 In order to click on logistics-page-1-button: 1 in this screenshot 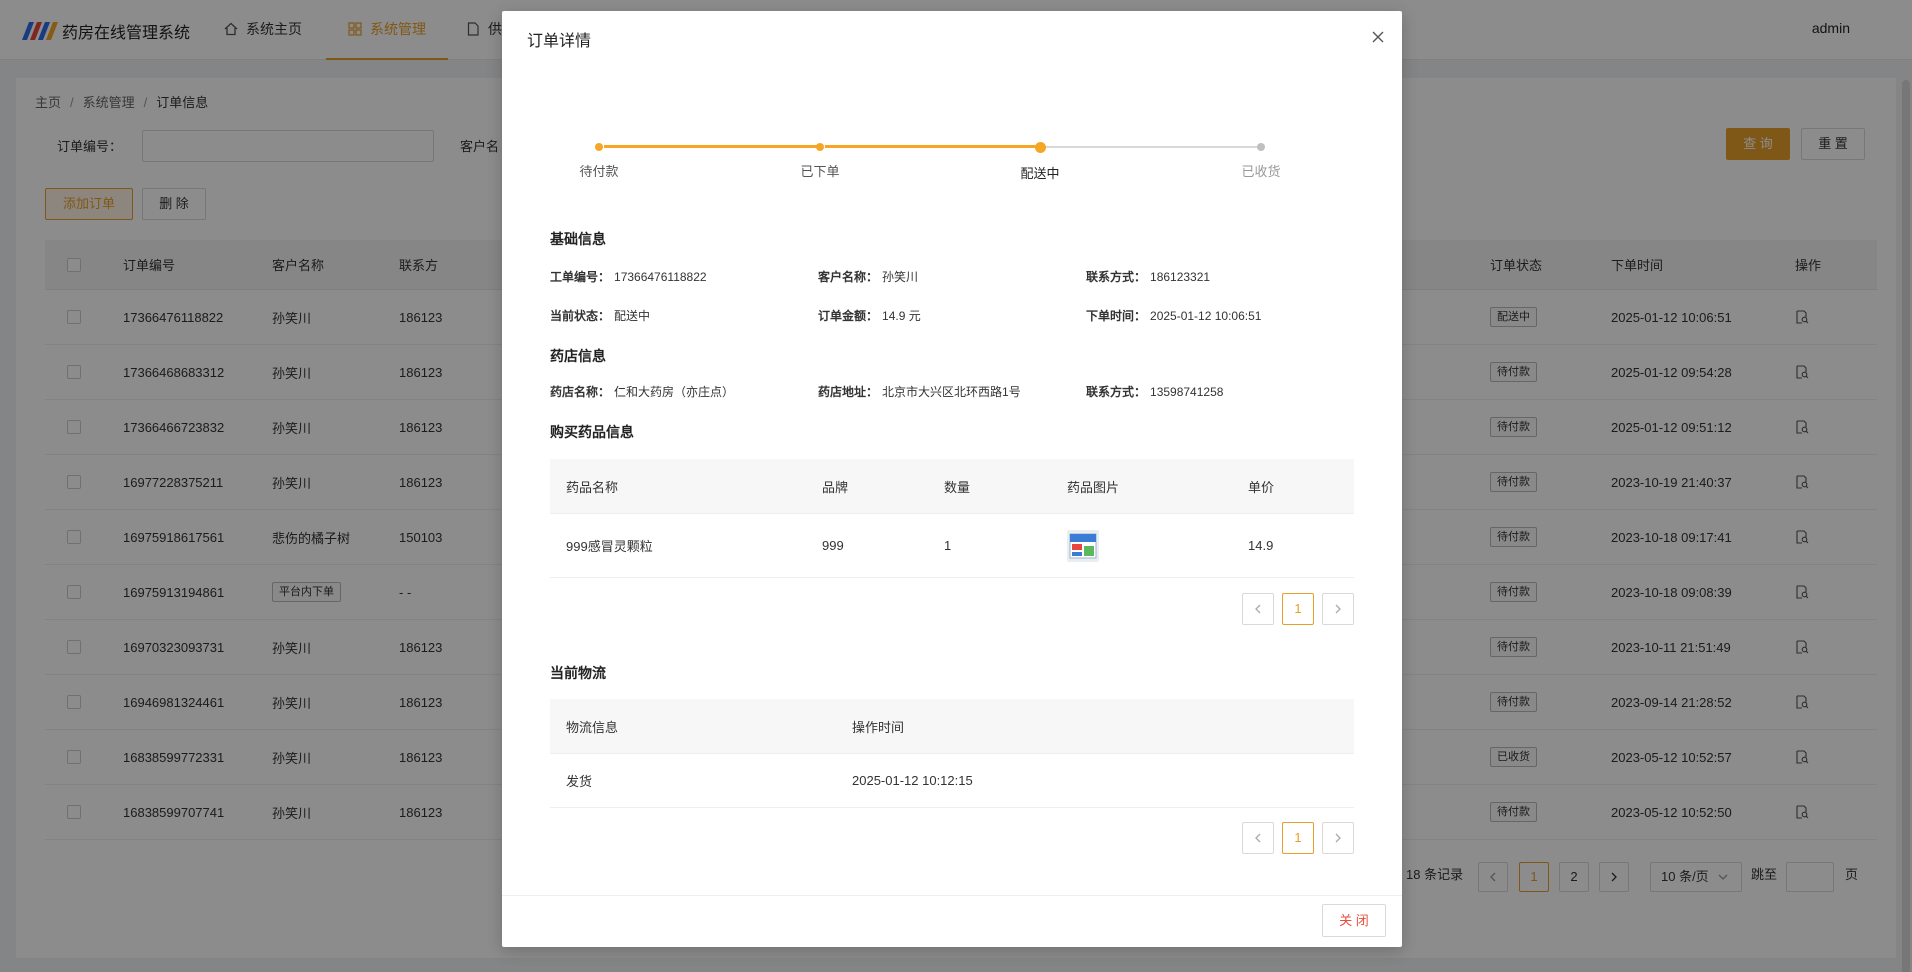, I will do `click(1298, 838)`.